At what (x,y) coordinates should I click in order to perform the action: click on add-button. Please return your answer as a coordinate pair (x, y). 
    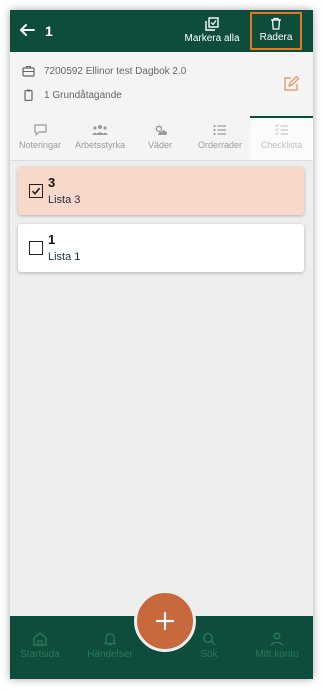
    Looking at the image, I should click on (165, 621).